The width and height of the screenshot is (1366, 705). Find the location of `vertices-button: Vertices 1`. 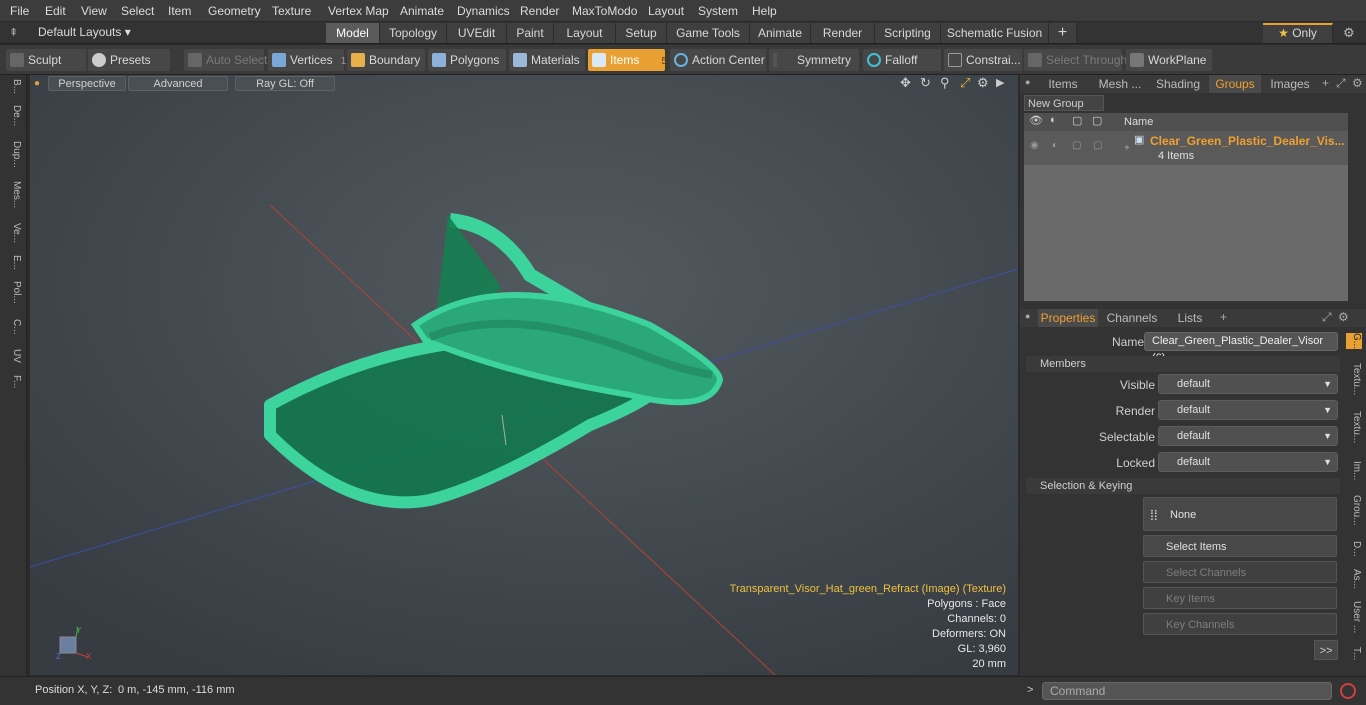

vertices-button: Vertices 1 is located at coordinates (307, 60).